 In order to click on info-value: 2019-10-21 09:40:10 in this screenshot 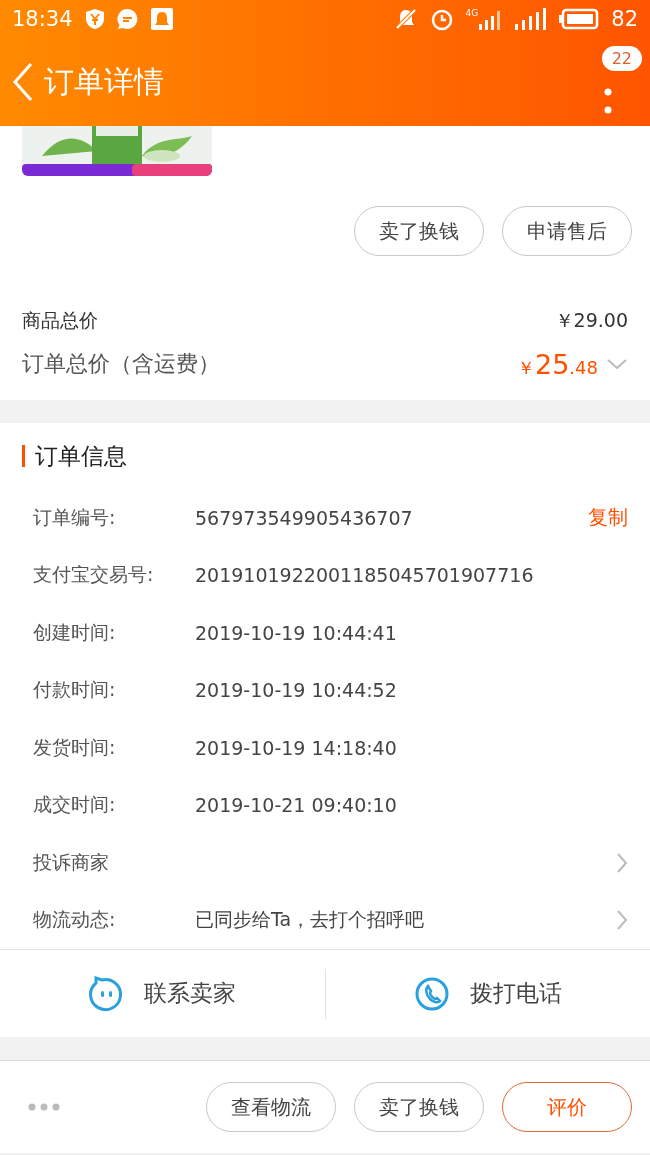, I will do `click(296, 805)`.